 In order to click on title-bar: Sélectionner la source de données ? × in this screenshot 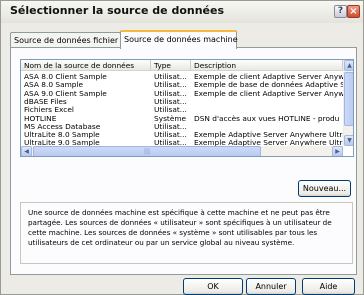, I will do `click(182, 12)`.